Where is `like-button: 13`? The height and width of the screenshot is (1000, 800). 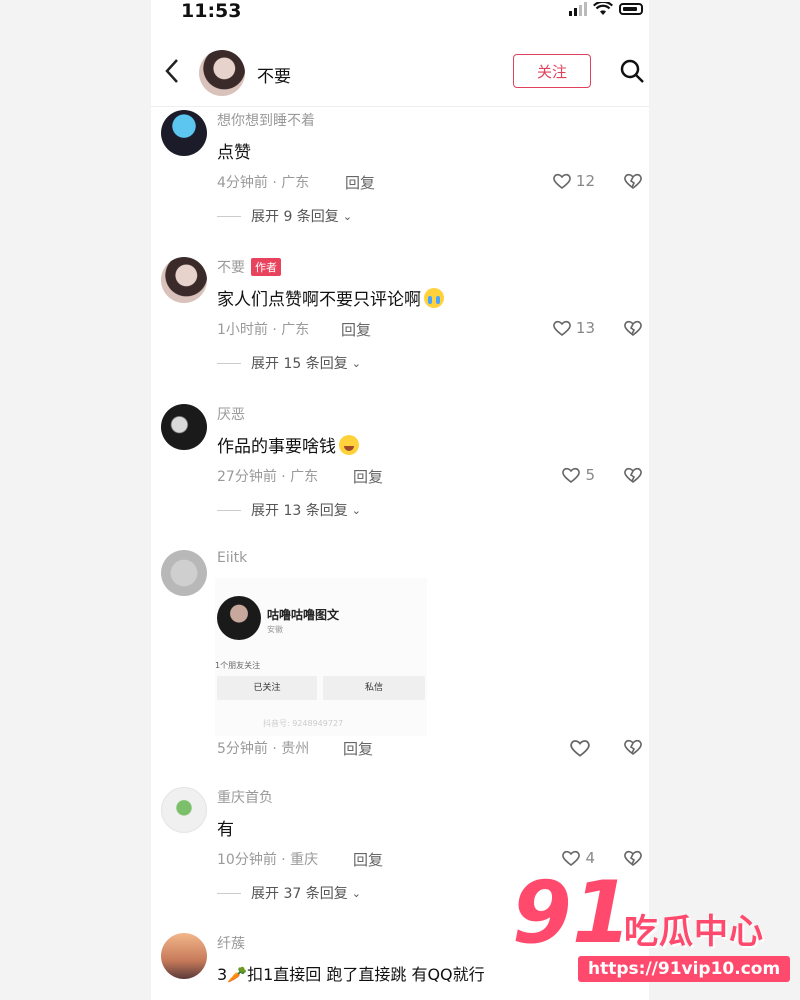
like-button: 13 is located at coordinates (573, 328).